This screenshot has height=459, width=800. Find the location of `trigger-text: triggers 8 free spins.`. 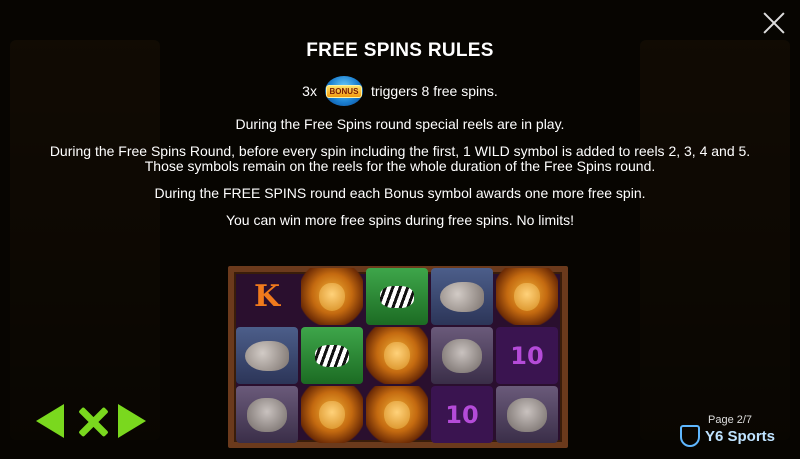

trigger-text: triggers 8 free spins. is located at coordinates (434, 91).